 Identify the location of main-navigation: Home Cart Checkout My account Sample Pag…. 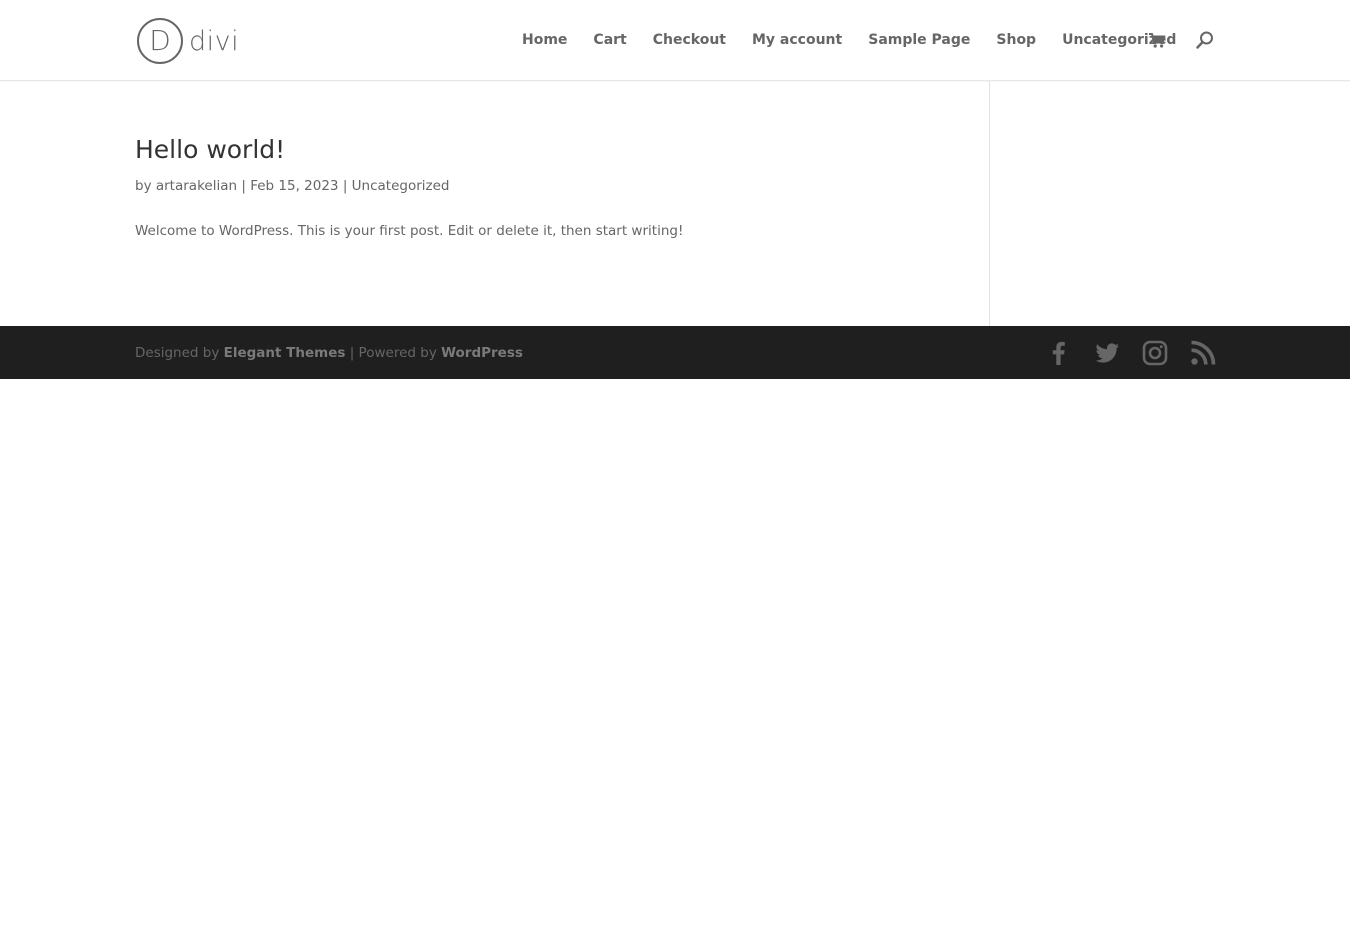
(862, 40).